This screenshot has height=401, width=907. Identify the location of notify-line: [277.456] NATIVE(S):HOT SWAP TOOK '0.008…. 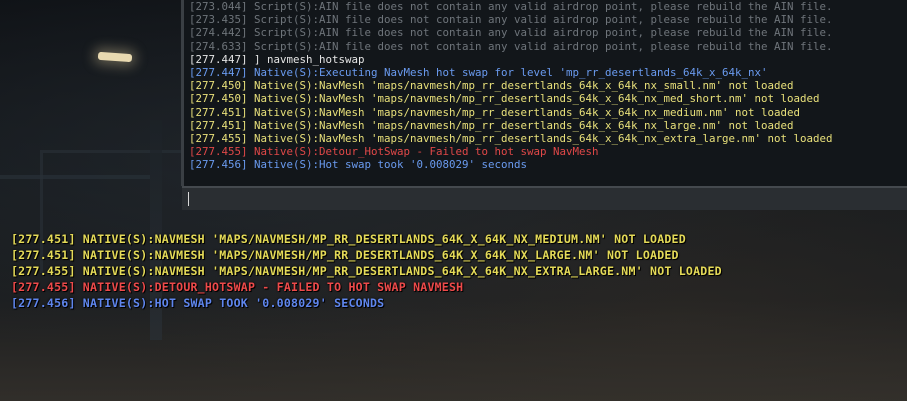
(198, 303).